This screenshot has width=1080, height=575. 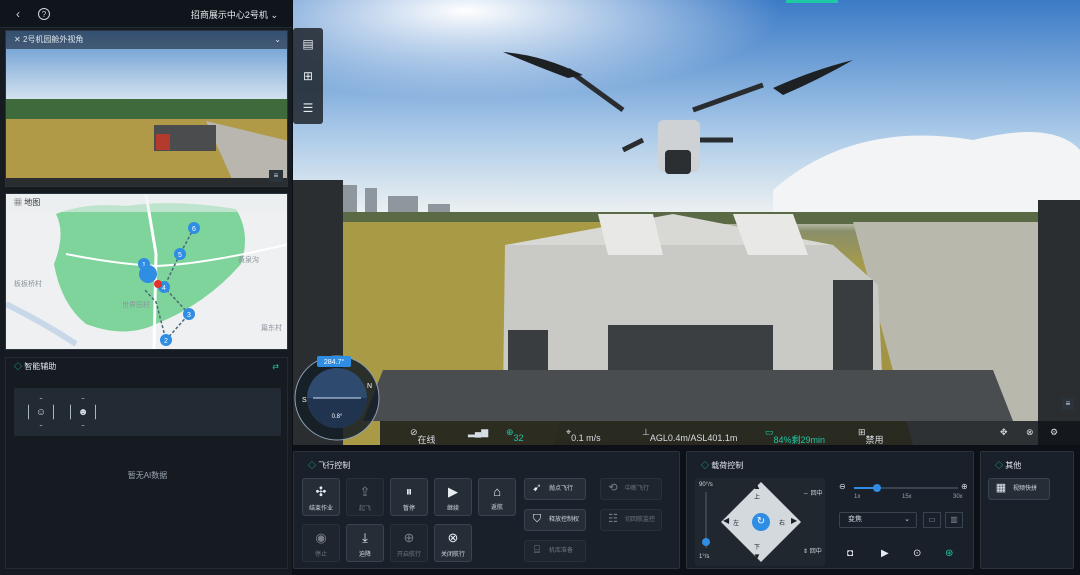 I want to click on network-icon: ⊞, so click(x=308, y=76).